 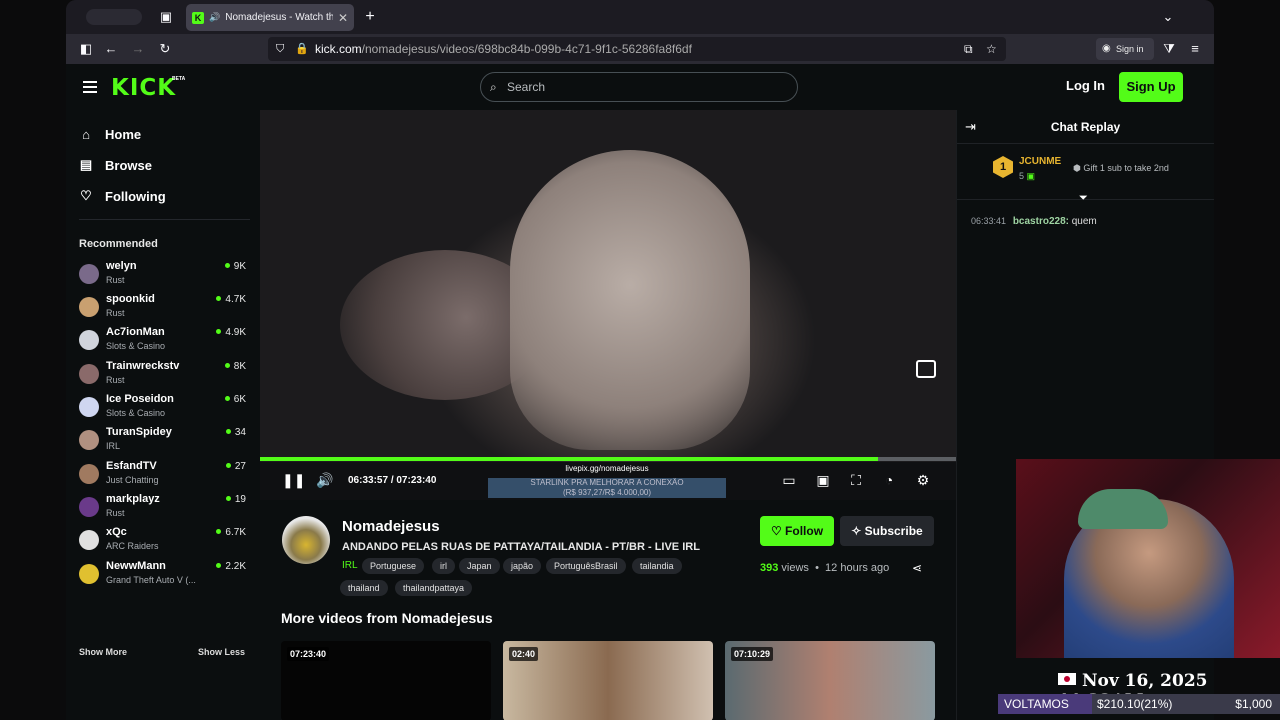 I want to click on channel-category: Slots & Casino, so click(x=136, y=346).